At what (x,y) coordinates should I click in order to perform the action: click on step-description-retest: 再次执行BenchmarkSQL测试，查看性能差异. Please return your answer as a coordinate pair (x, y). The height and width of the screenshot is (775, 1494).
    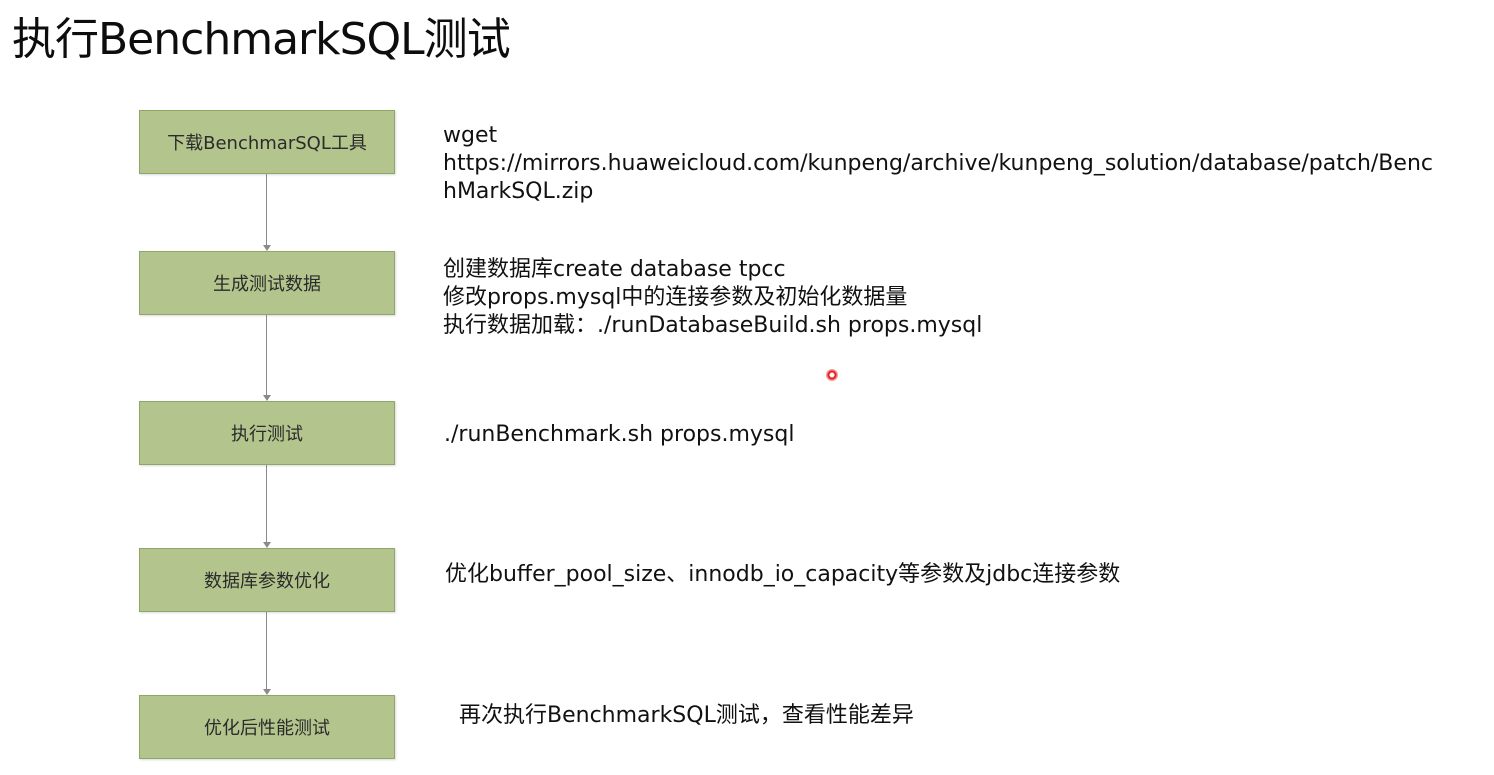
    Looking at the image, I should click on (686, 716).